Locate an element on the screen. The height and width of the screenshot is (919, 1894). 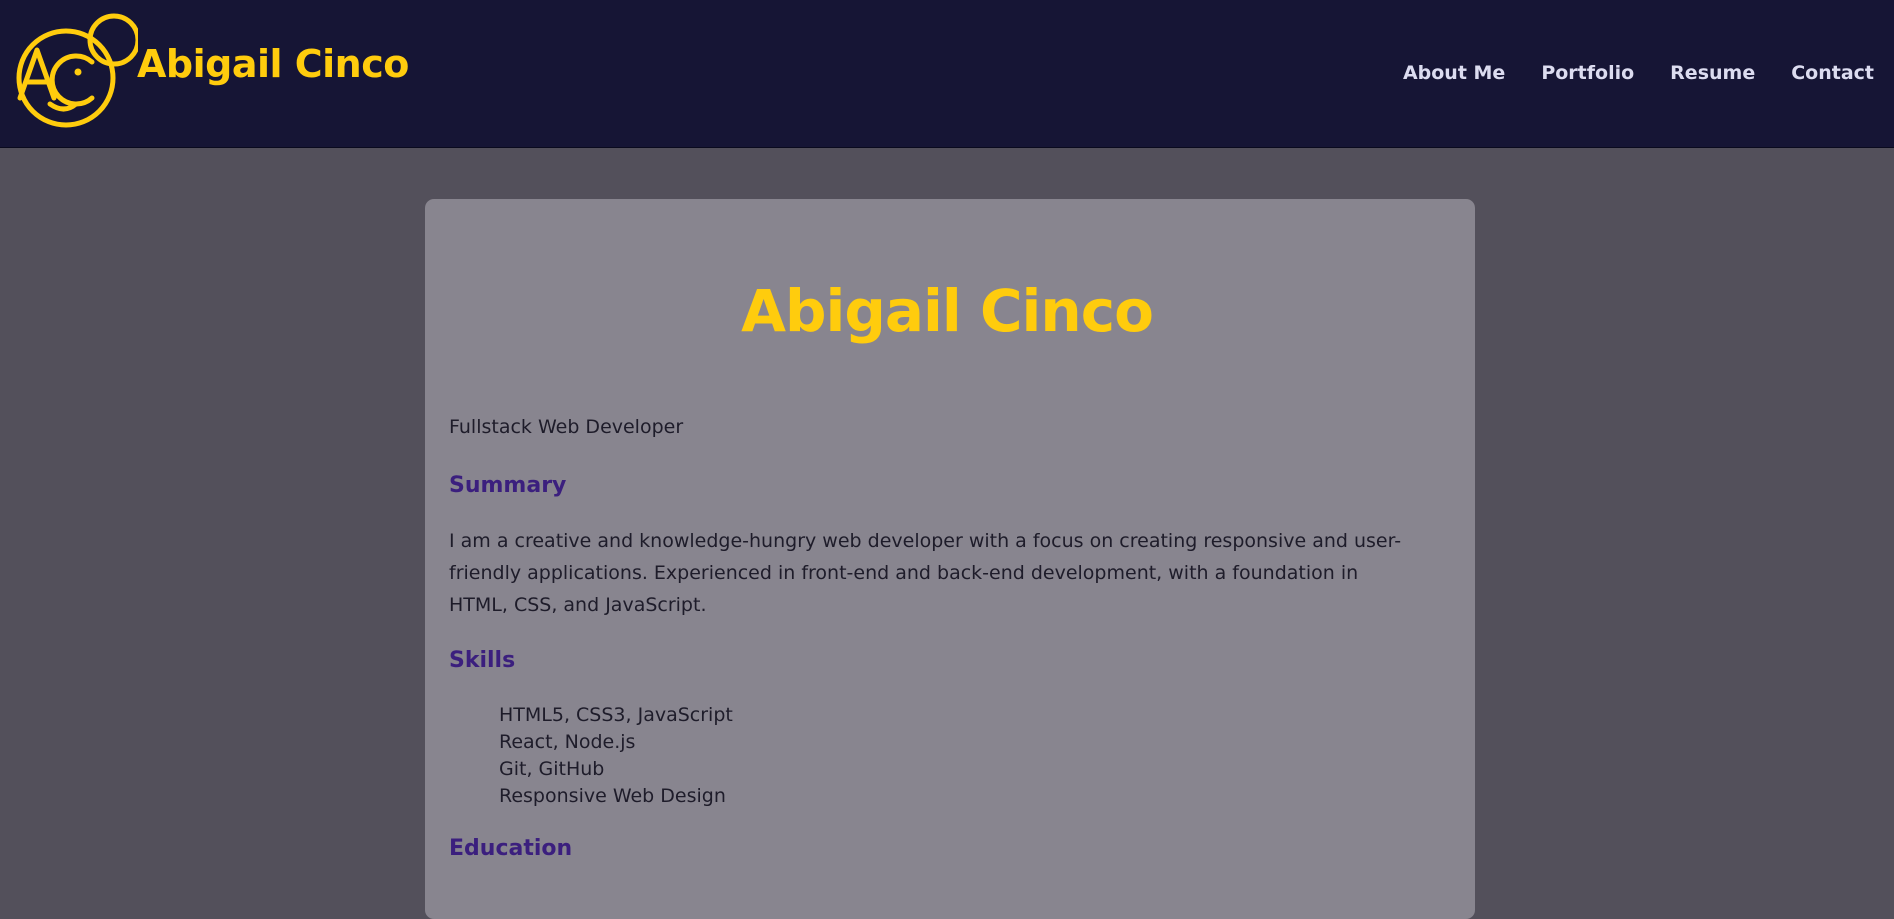
resume-name-title: Abigail Cinco is located at coordinates (947, 311).